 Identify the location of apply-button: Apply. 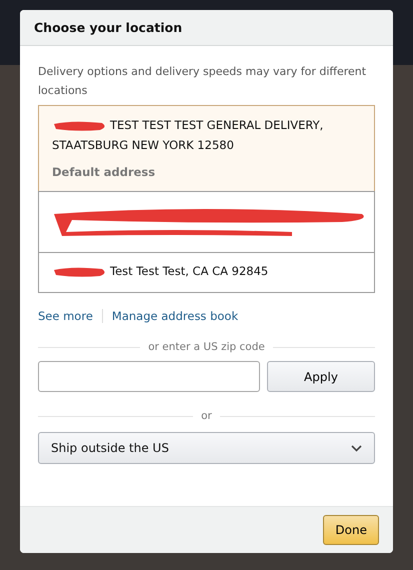
(321, 376).